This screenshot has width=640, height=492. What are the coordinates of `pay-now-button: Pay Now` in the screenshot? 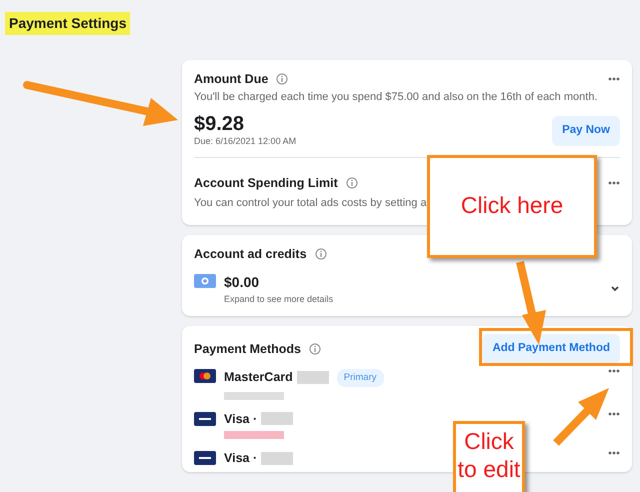 It's located at (586, 131).